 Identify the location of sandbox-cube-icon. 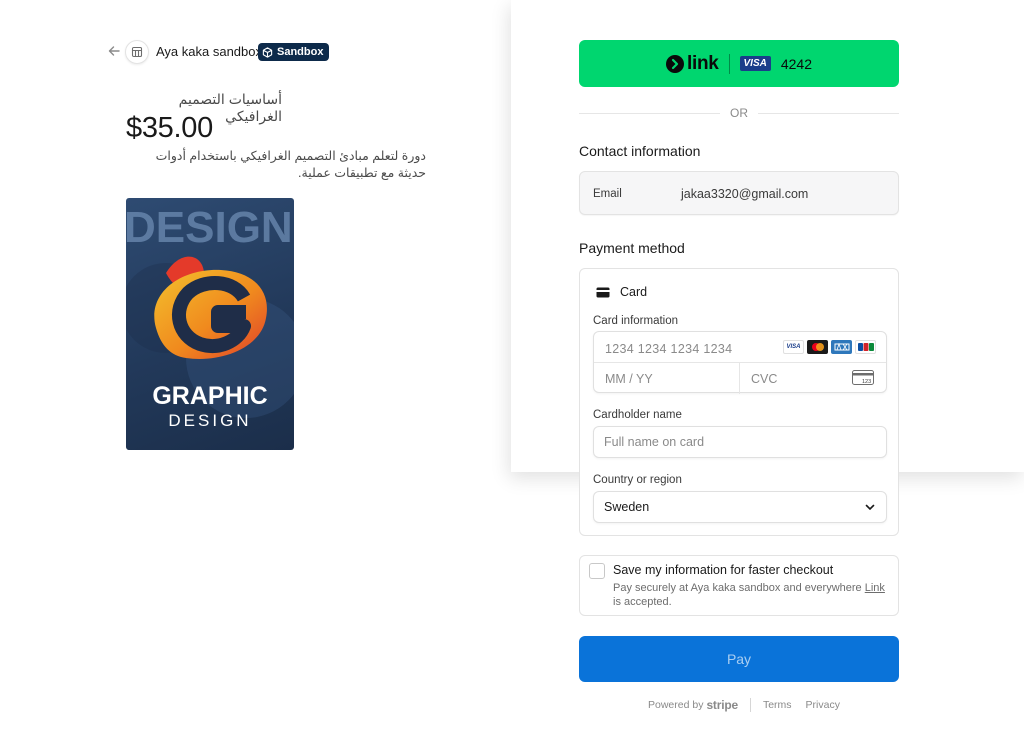
(267, 52).